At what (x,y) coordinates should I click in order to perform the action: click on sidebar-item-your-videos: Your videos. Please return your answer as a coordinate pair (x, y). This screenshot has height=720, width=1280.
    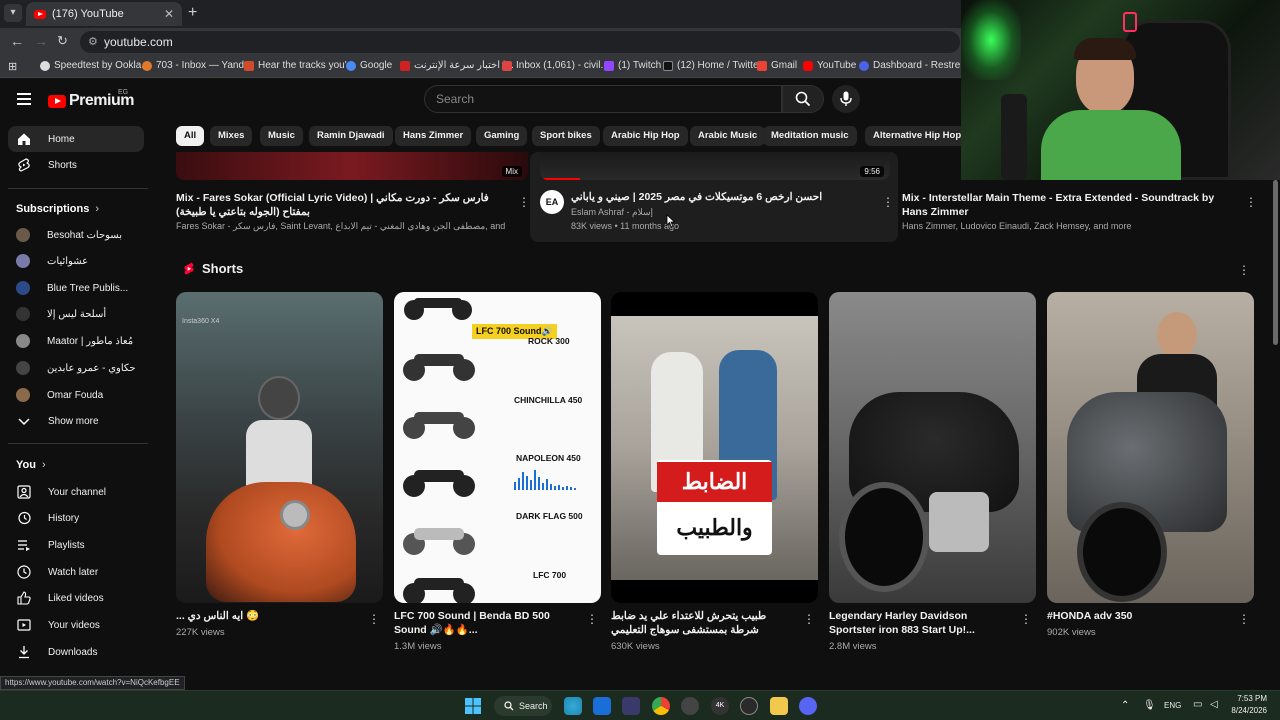
    Looking at the image, I should click on (76, 625).